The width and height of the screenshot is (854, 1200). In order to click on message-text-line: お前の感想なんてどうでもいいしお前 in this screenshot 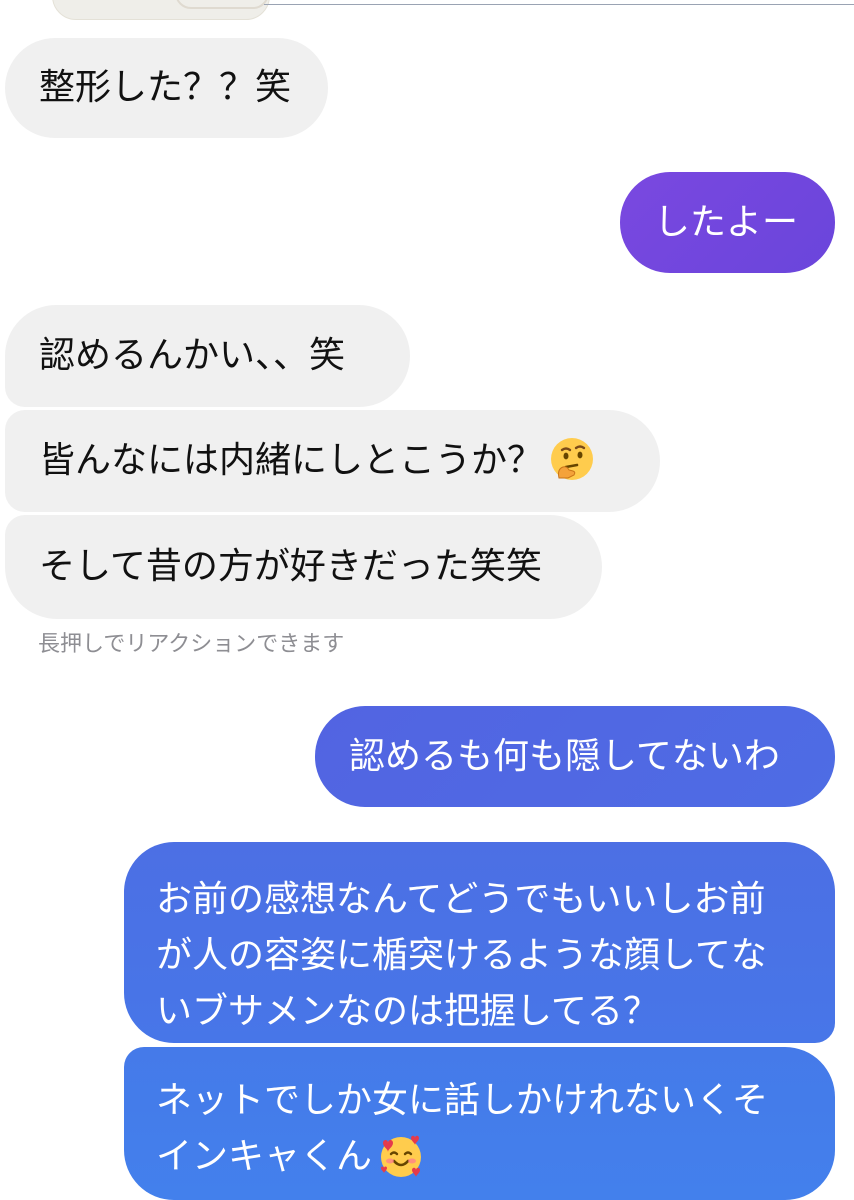, I will do `click(461, 899)`.